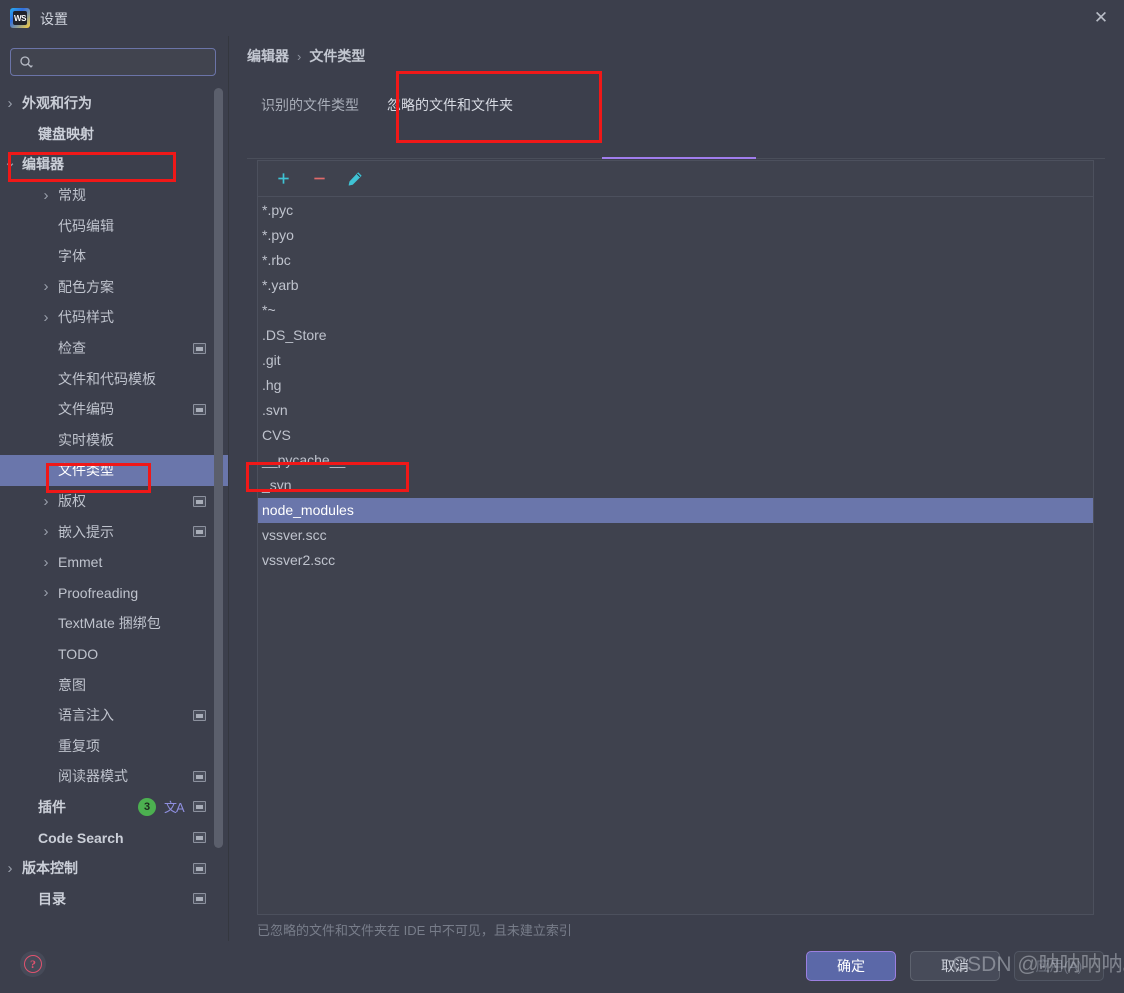 Image resolution: width=1124 pixels, height=993 pixels. I want to click on sidebar-item-20: 语言注入, so click(114, 715).